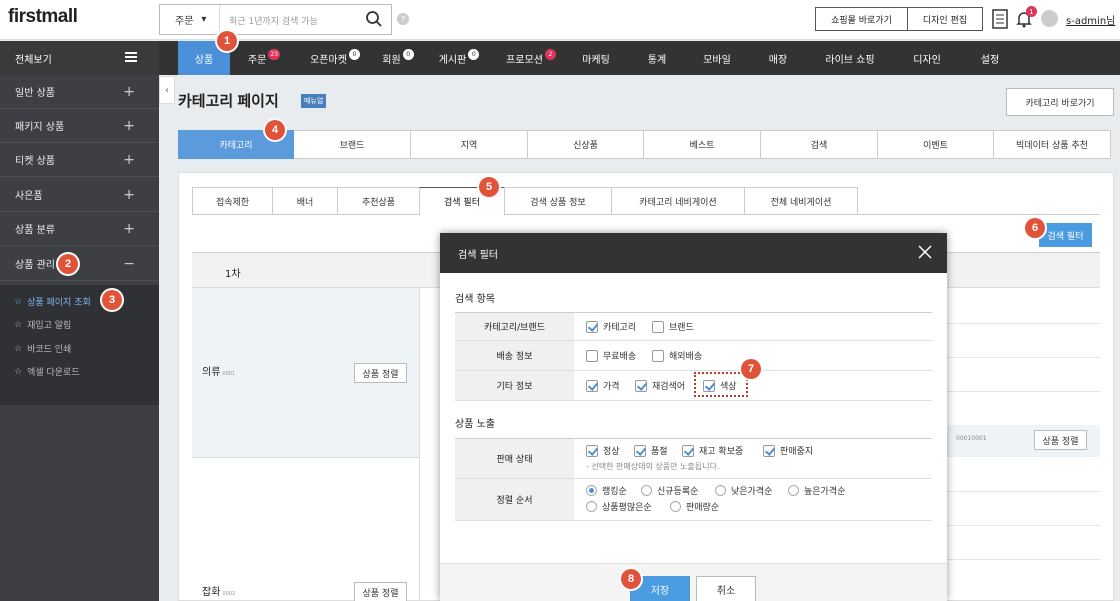 This screenshot has height=601, width=1120. I want to click on tab-region: 지역, so click(469, 144).